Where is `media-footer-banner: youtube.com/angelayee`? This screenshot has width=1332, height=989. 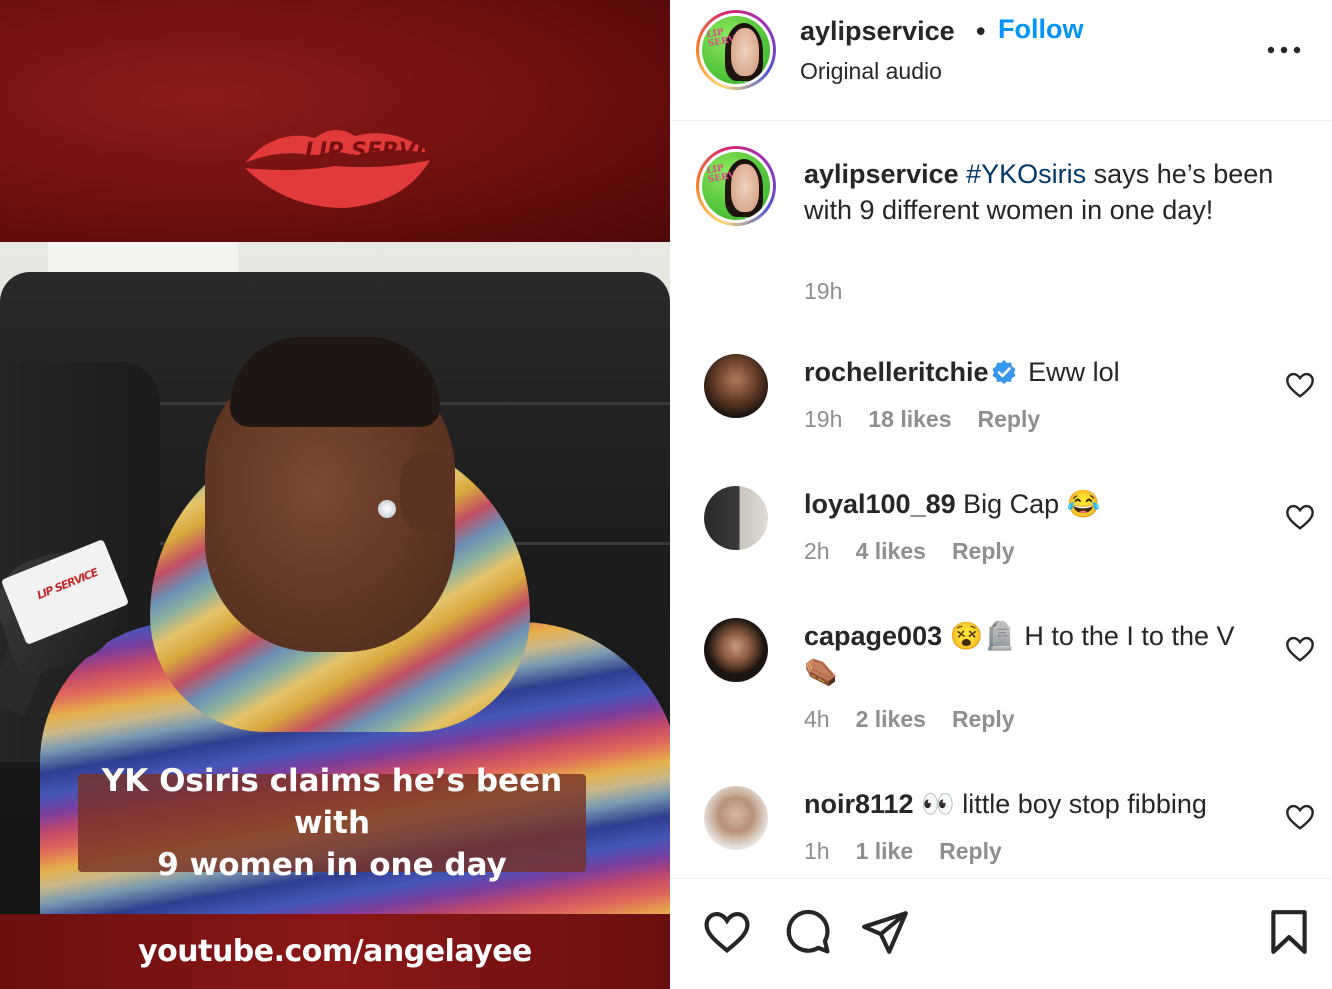 media-footer-banner: youtube.com/angelayee is located at coordinates (335, 951).